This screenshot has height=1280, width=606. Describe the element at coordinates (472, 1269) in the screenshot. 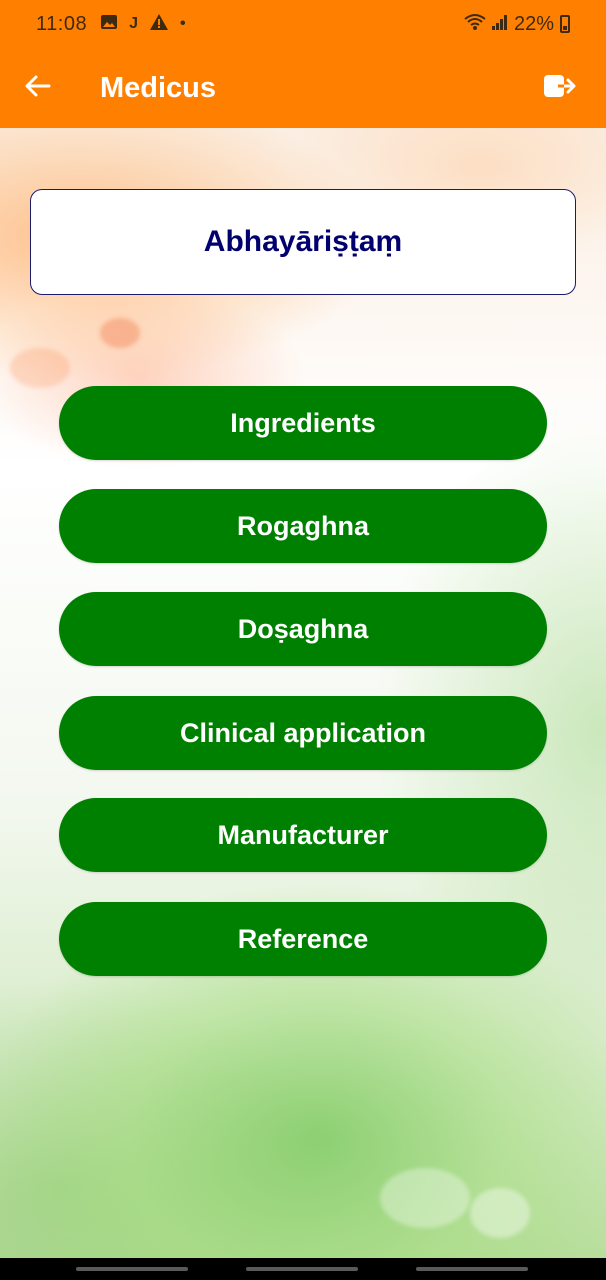

I see `nav-back-handle` at that location.